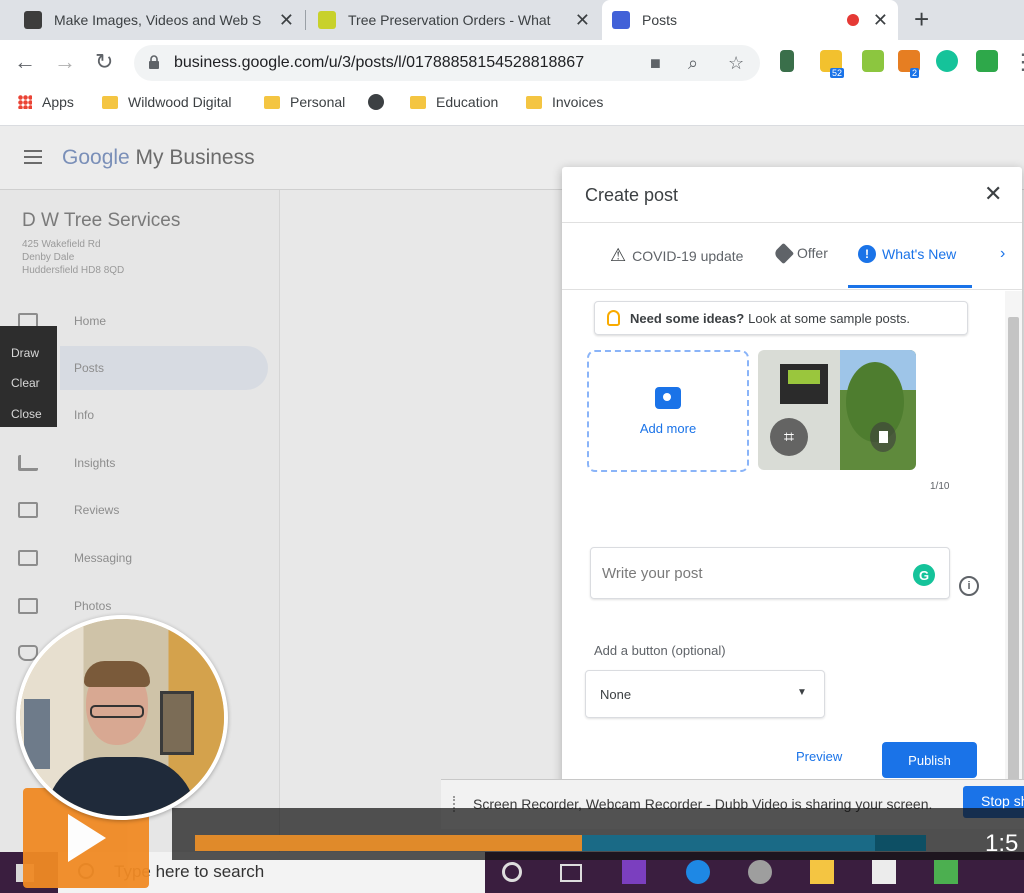 The width and height of the screenshot is (1024, 893). Describe the element at coordinates (180, 102) in the screenshot. I see `bookmark-label: Wildwood Digital` at that location.